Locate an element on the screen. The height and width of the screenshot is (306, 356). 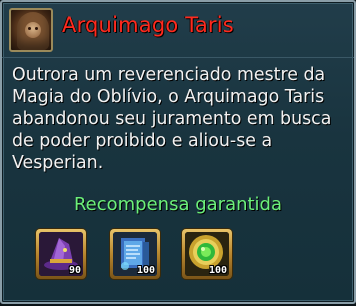
npc-name: Arquimago Taris is located at coordinates (148, 25).